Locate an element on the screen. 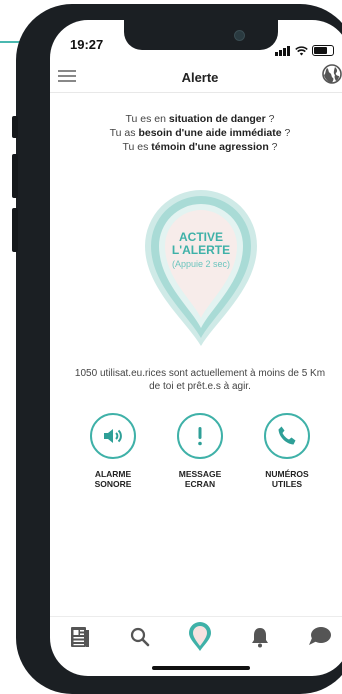 The height and width of the screenshot is (694, 342). message-circle is located at coordinates (200, 436).